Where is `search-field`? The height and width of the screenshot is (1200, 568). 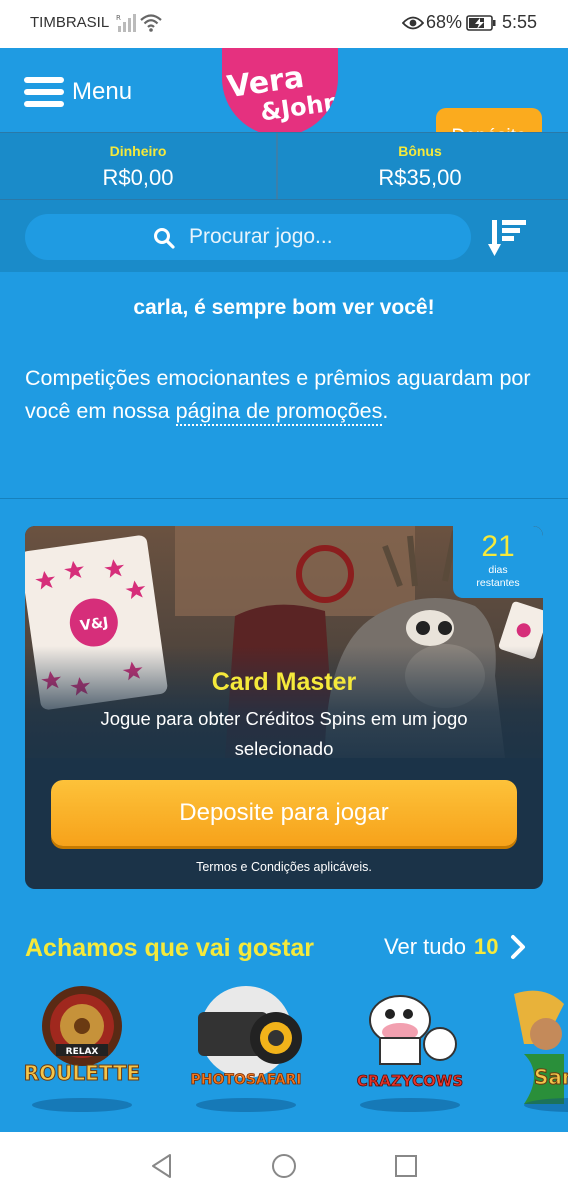
search-field is located at coordinates (248, 237).